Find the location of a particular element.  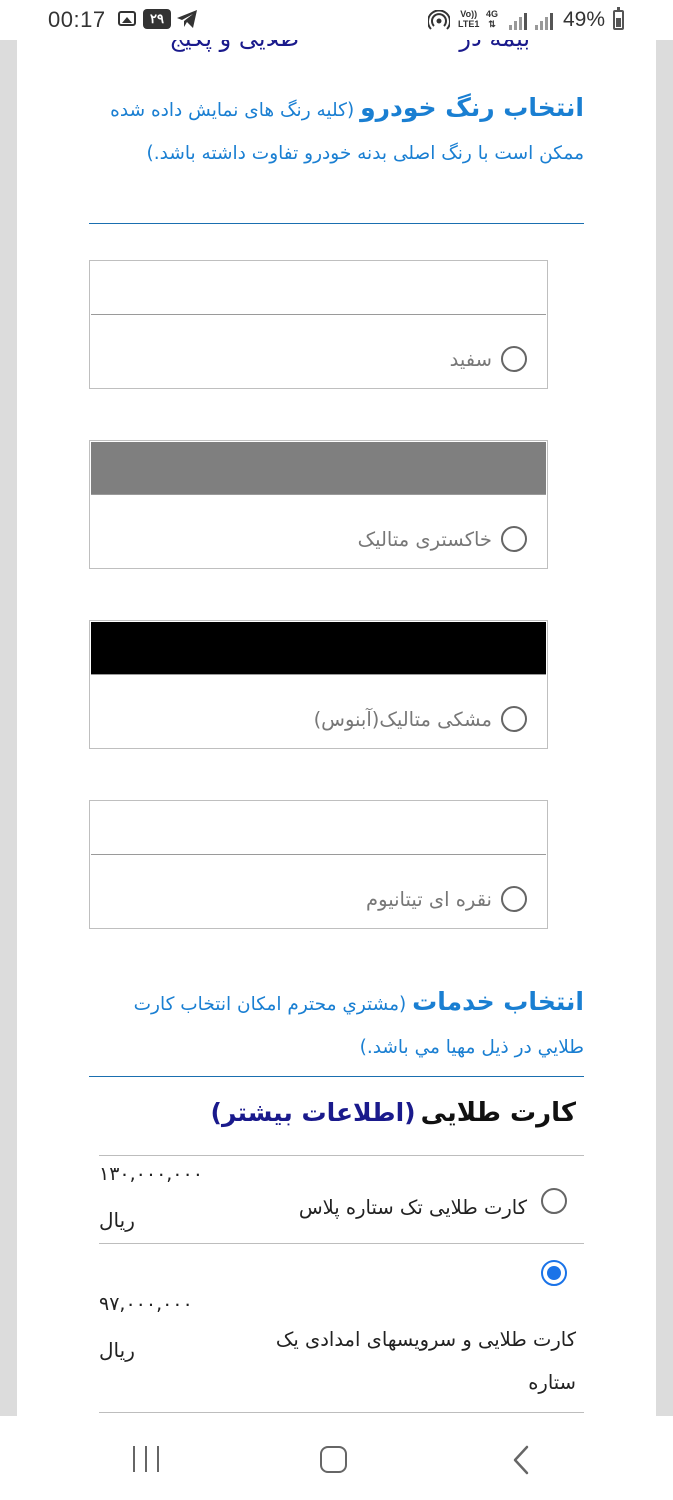

network-type-indicator: 4G ⇅ is located at coordinates (492, 19).